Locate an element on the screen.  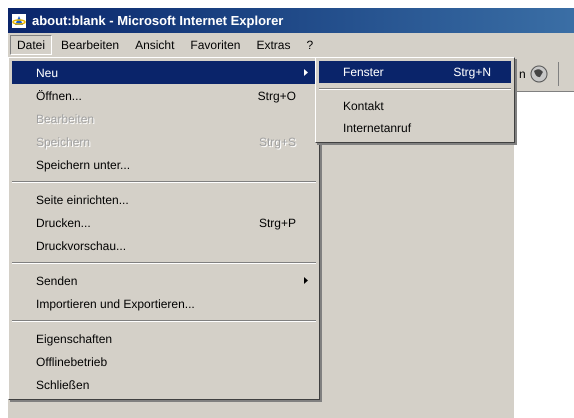
globe-icon is located at coordinates (539, 74).